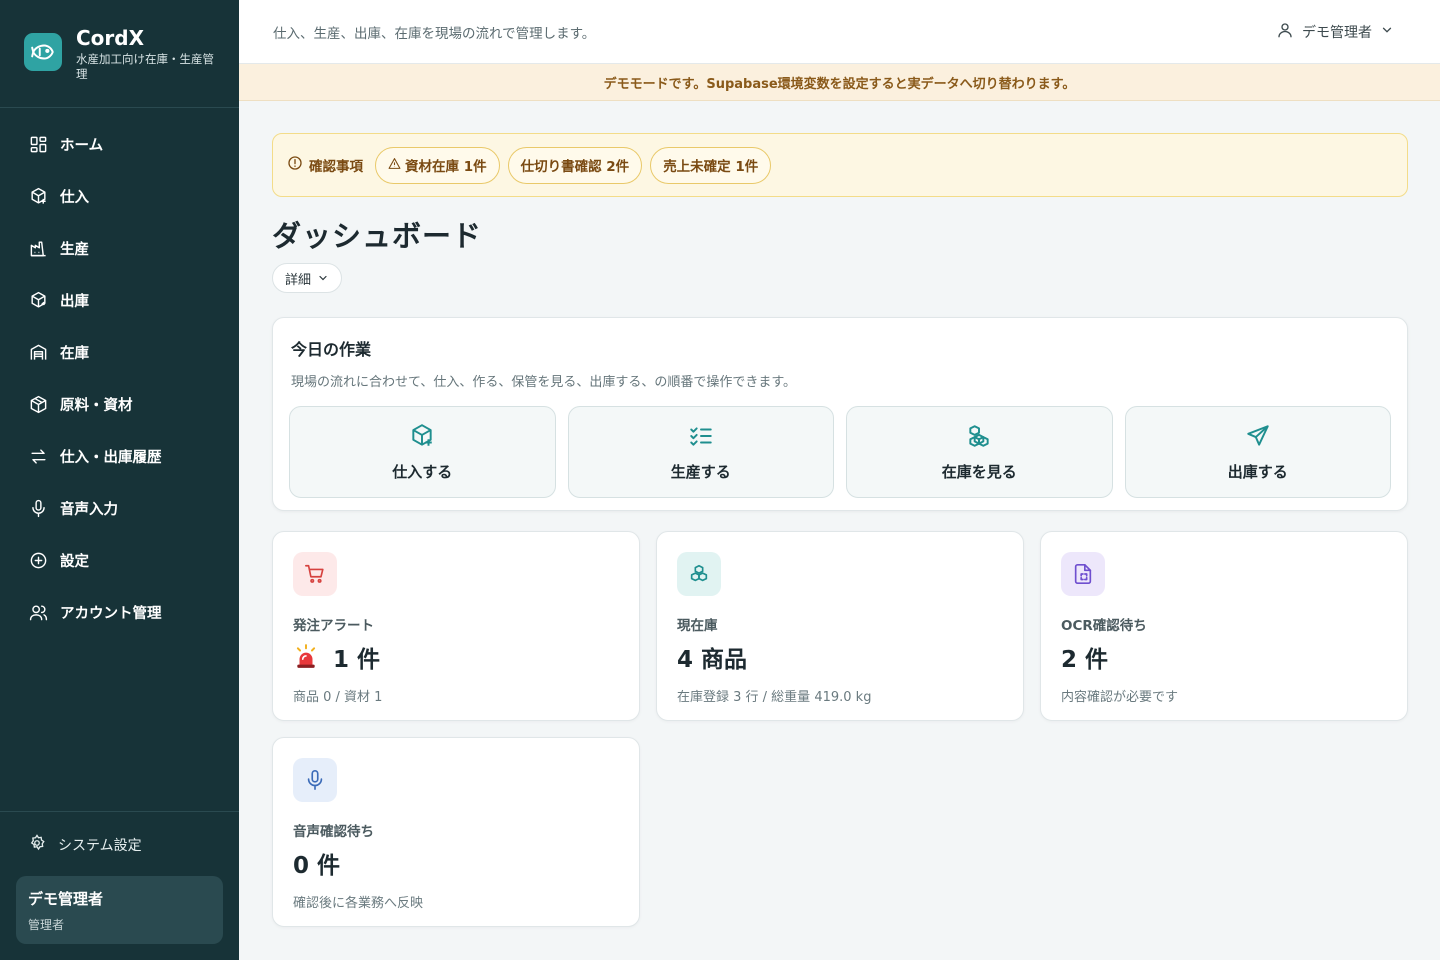  What do you see at coordinates (119, 300) in the screenshot?
I see `sidebar-item-shipping: 出庫` at bounding box center [119, 300].